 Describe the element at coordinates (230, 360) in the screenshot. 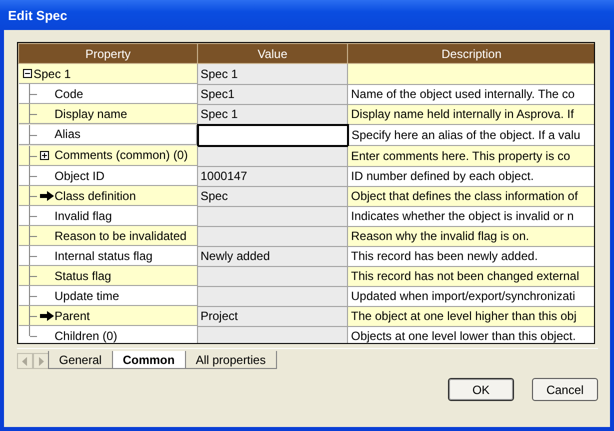

I see `sheet-tab: All properties` at that location.